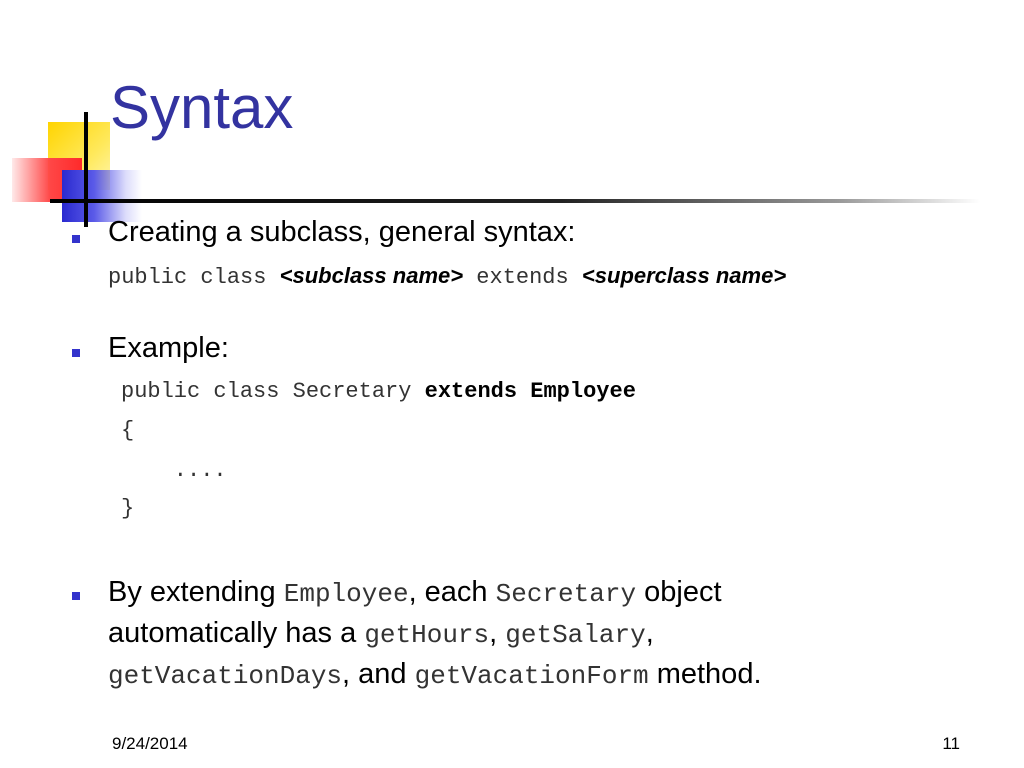  What do you see at coordinates (168, 348) in the screenshot?
I see `bullet-2-text: Example:` at bounding box center [168, 348].